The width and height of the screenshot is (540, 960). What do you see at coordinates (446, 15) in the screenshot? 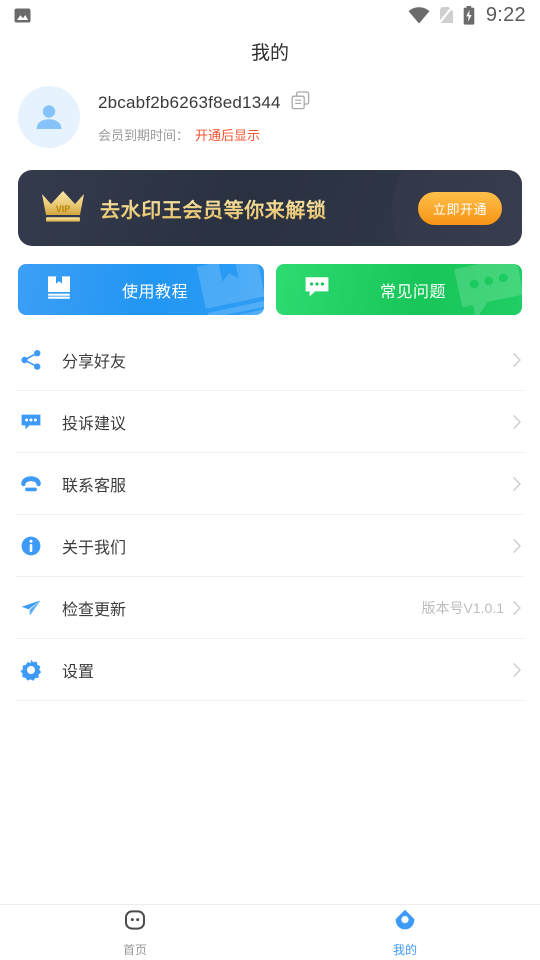
I see `sim-off-icon` at bounding box center [446, 15].